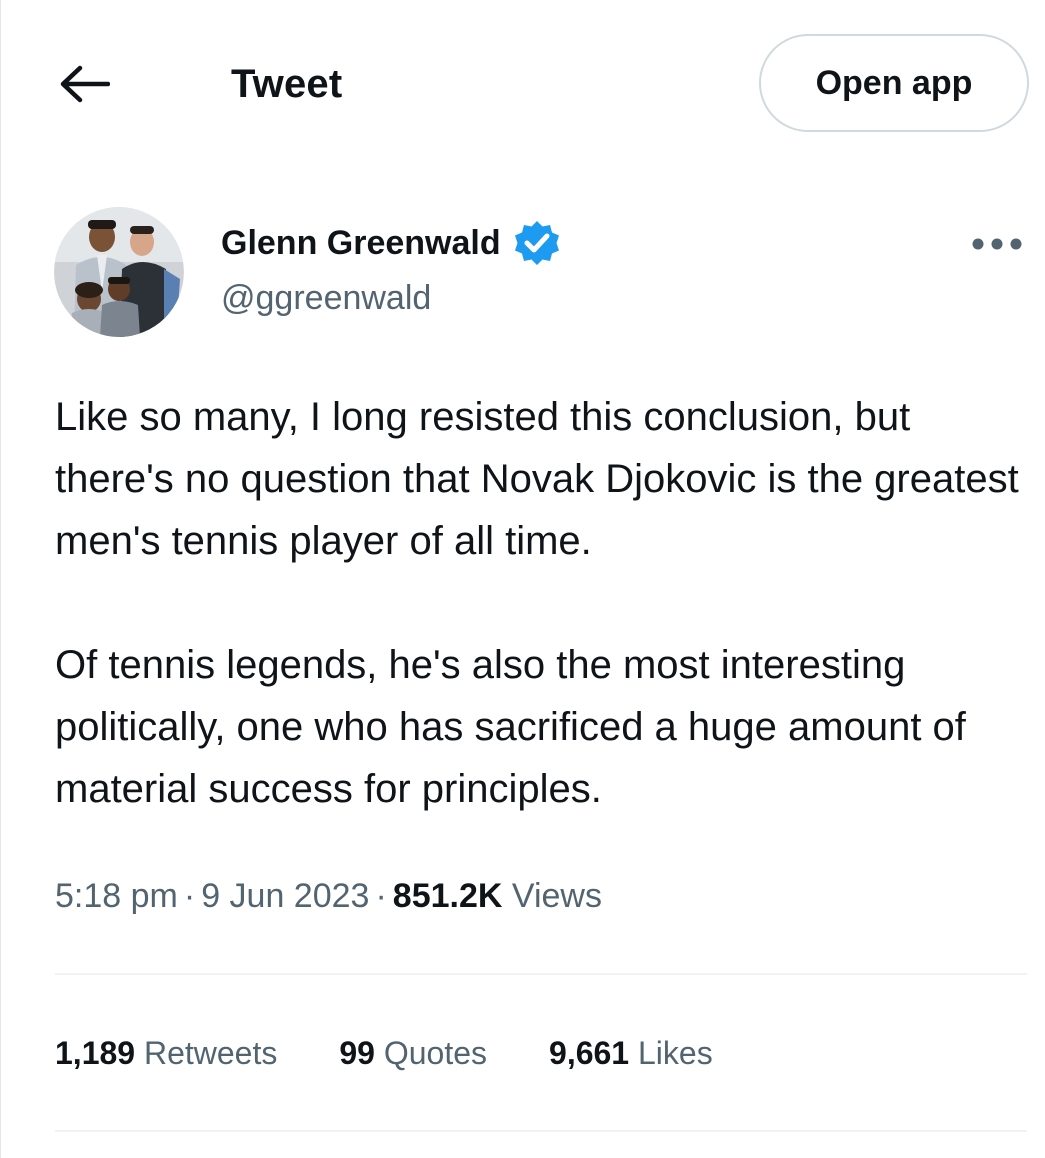 Image resolution: width=1045 pixels, height=1158 pixels. What do you see at coordinates (523, 85) in the screenshot?
I see `top-bar: Tweet Open app` at bounding box center [523, 85].